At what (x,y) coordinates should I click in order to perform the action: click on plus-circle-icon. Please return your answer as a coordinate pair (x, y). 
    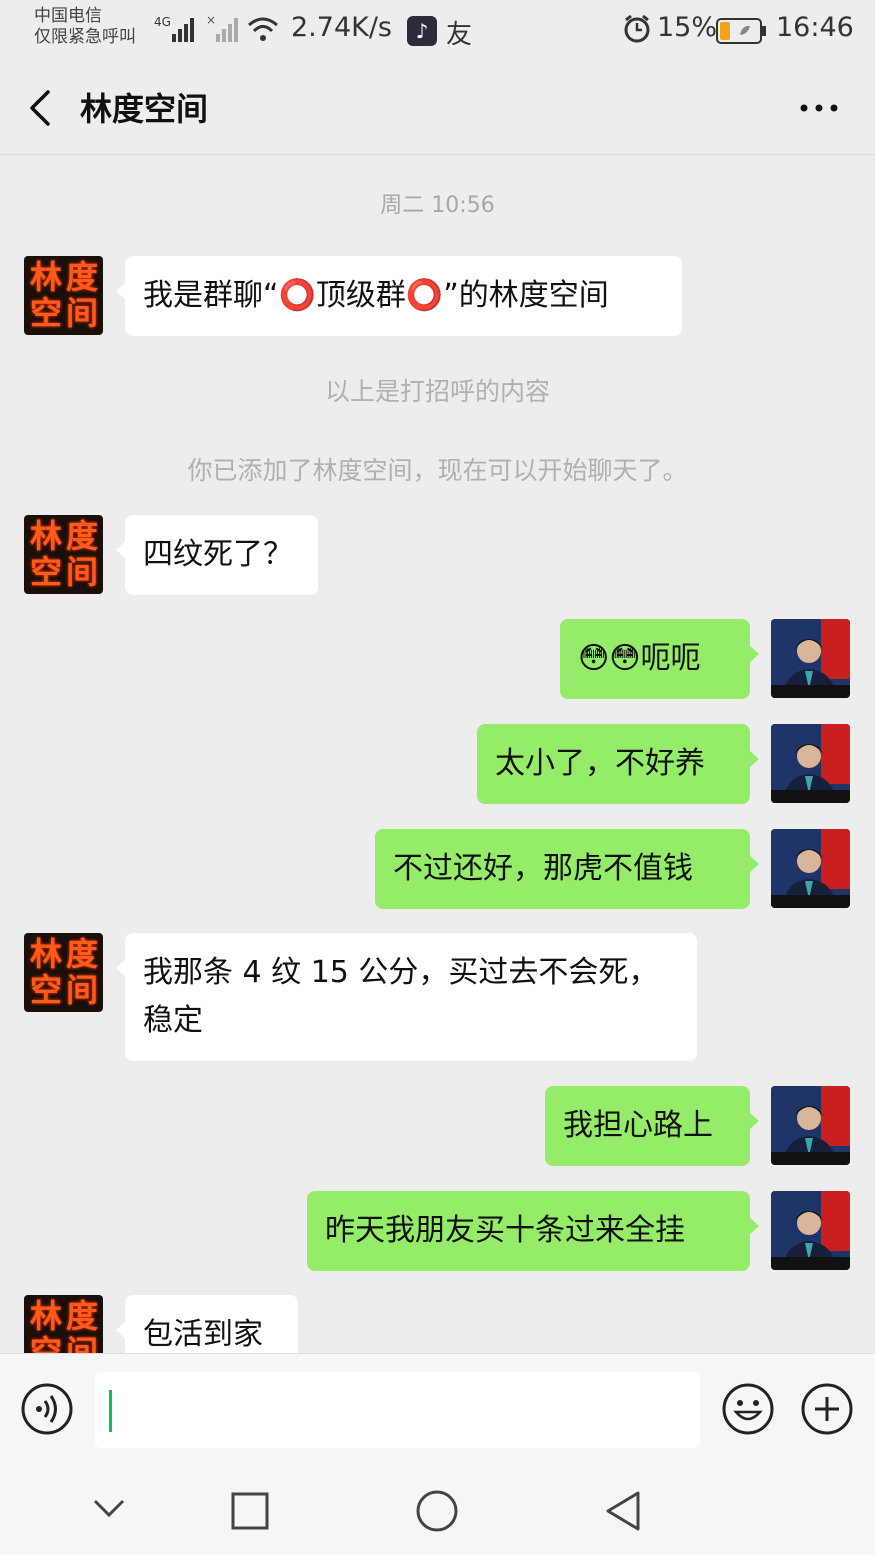
    Looking at the image, I should click on (827, 1409).